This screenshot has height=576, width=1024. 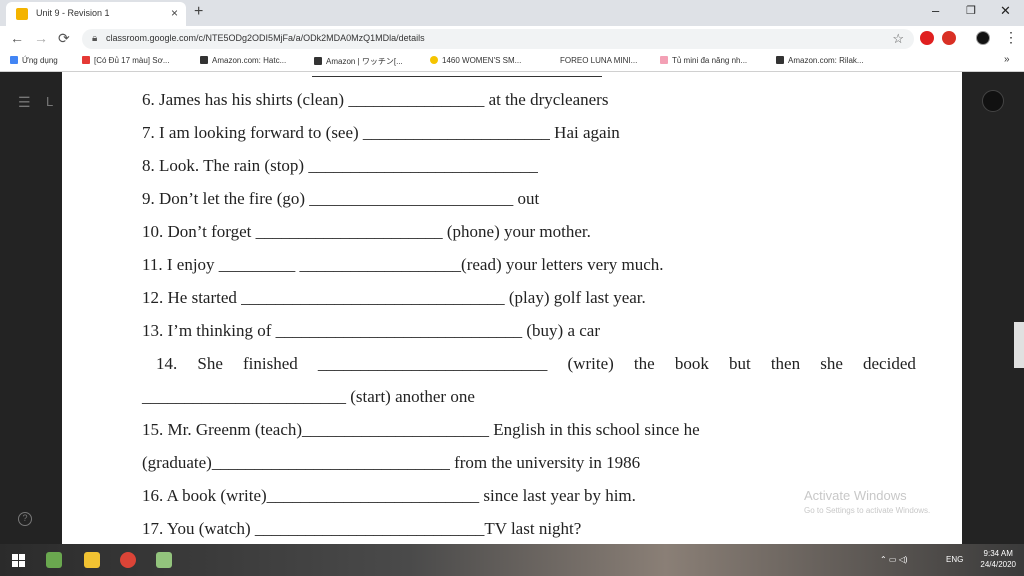 I want to click on apps-bookmark: Ứng dụng, so click(x=34, y=60).